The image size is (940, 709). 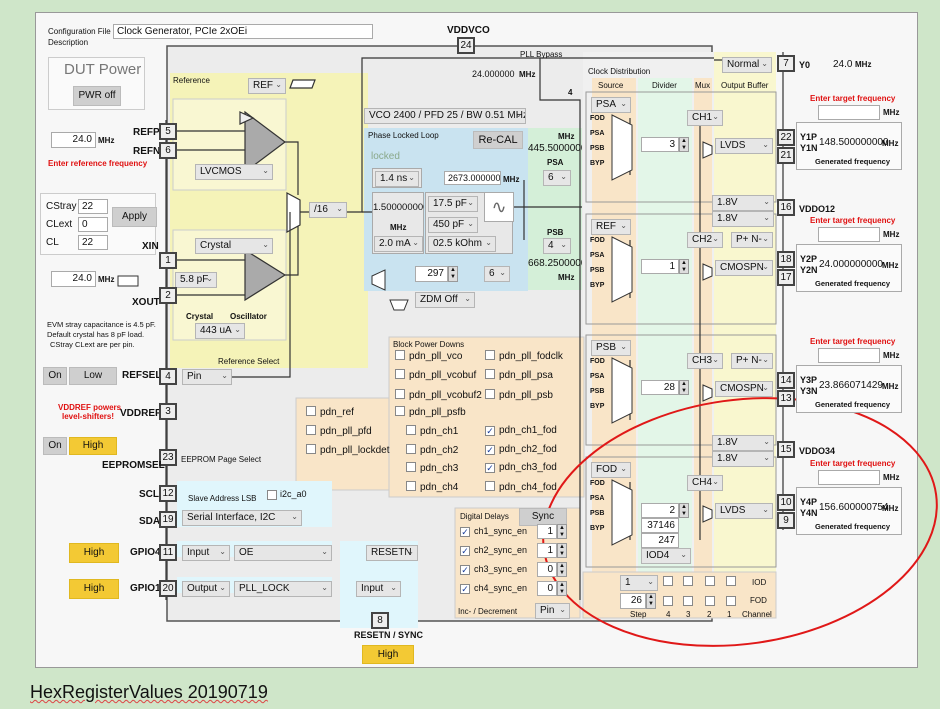 What do you see at coordinates (752, 240) in the screenshot?
I see `ch2-polarity-dropdown: P+ N- ⌄` at bounding box center [752, 240].